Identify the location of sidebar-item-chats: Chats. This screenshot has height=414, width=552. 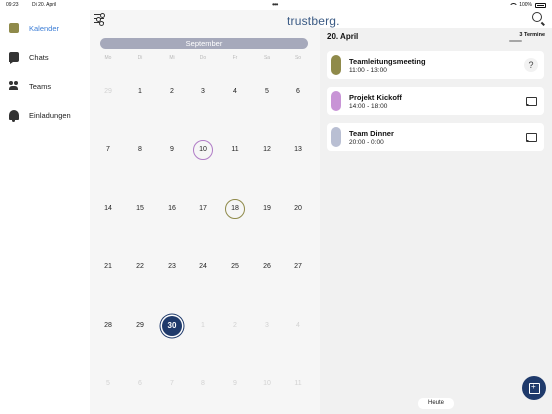
(29, 57).